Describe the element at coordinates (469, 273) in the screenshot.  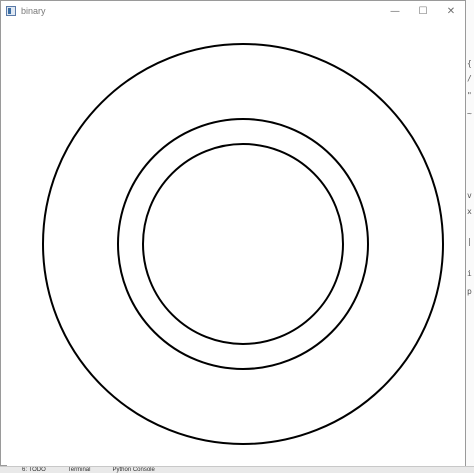
I see `side-glyph: i` at that location.